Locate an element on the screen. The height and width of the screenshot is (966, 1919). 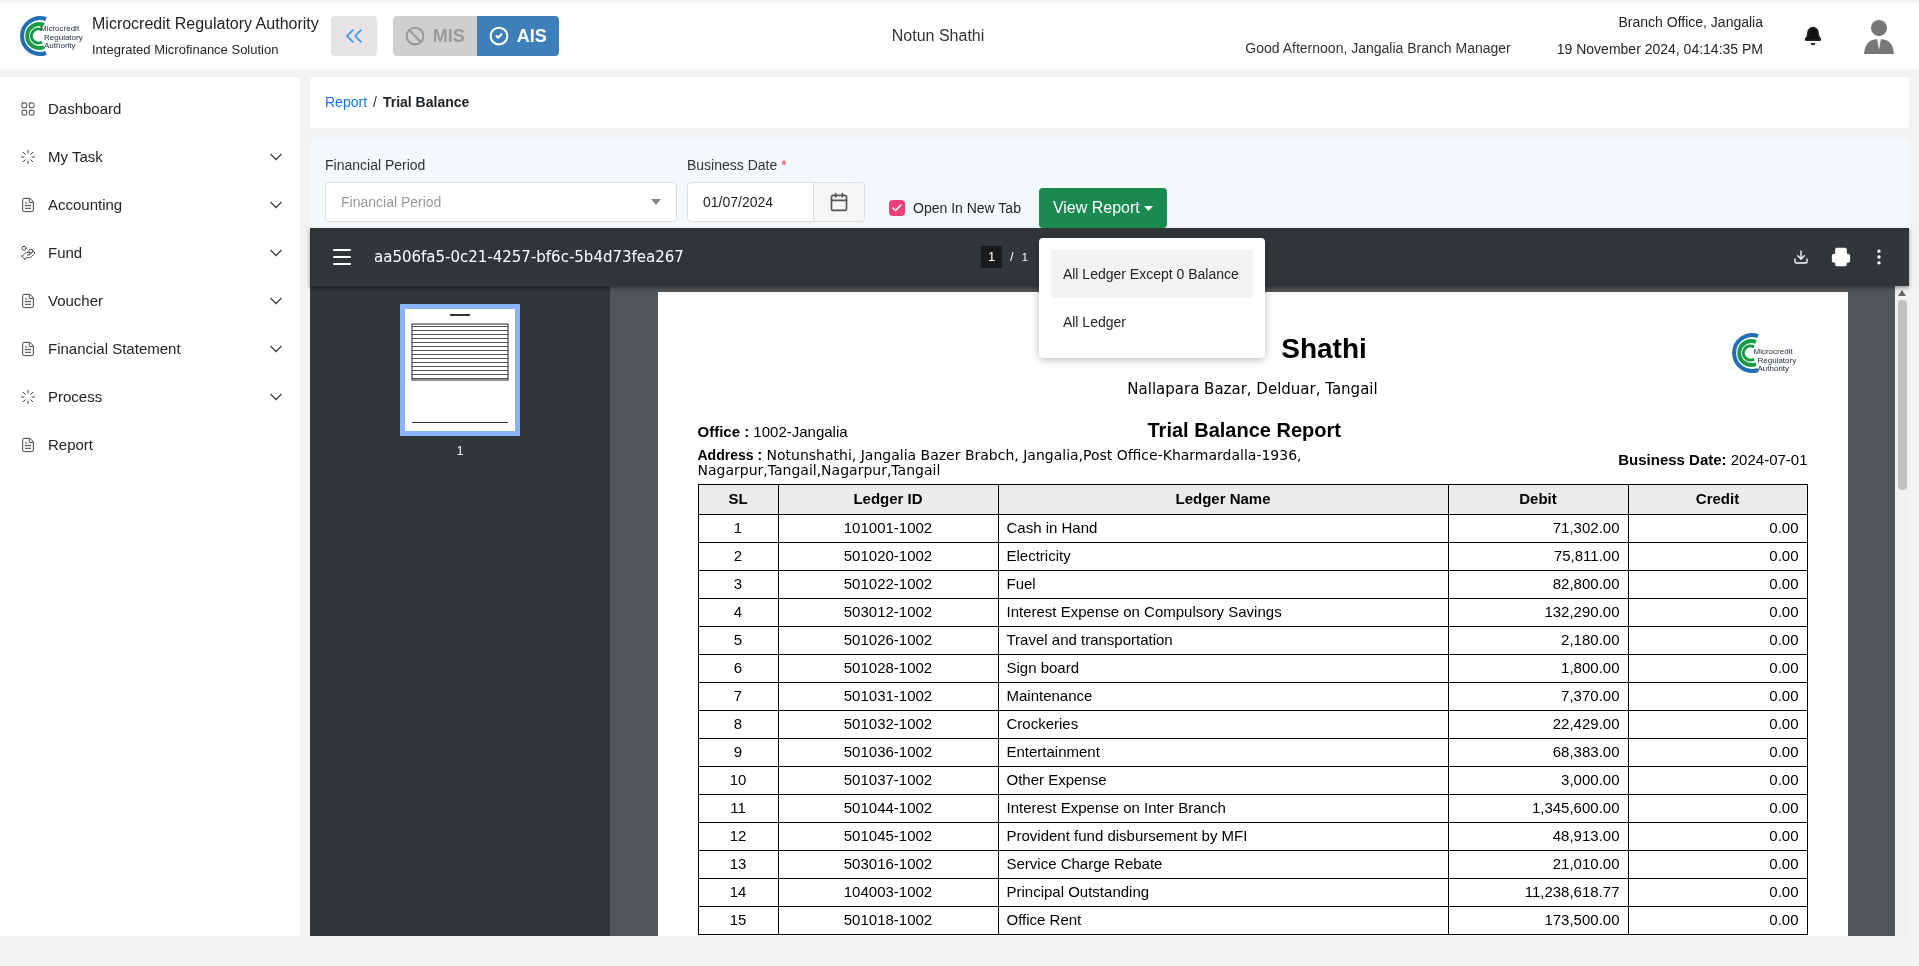
table-cell: 75,811.00 is located at coordinates (1538, 556).